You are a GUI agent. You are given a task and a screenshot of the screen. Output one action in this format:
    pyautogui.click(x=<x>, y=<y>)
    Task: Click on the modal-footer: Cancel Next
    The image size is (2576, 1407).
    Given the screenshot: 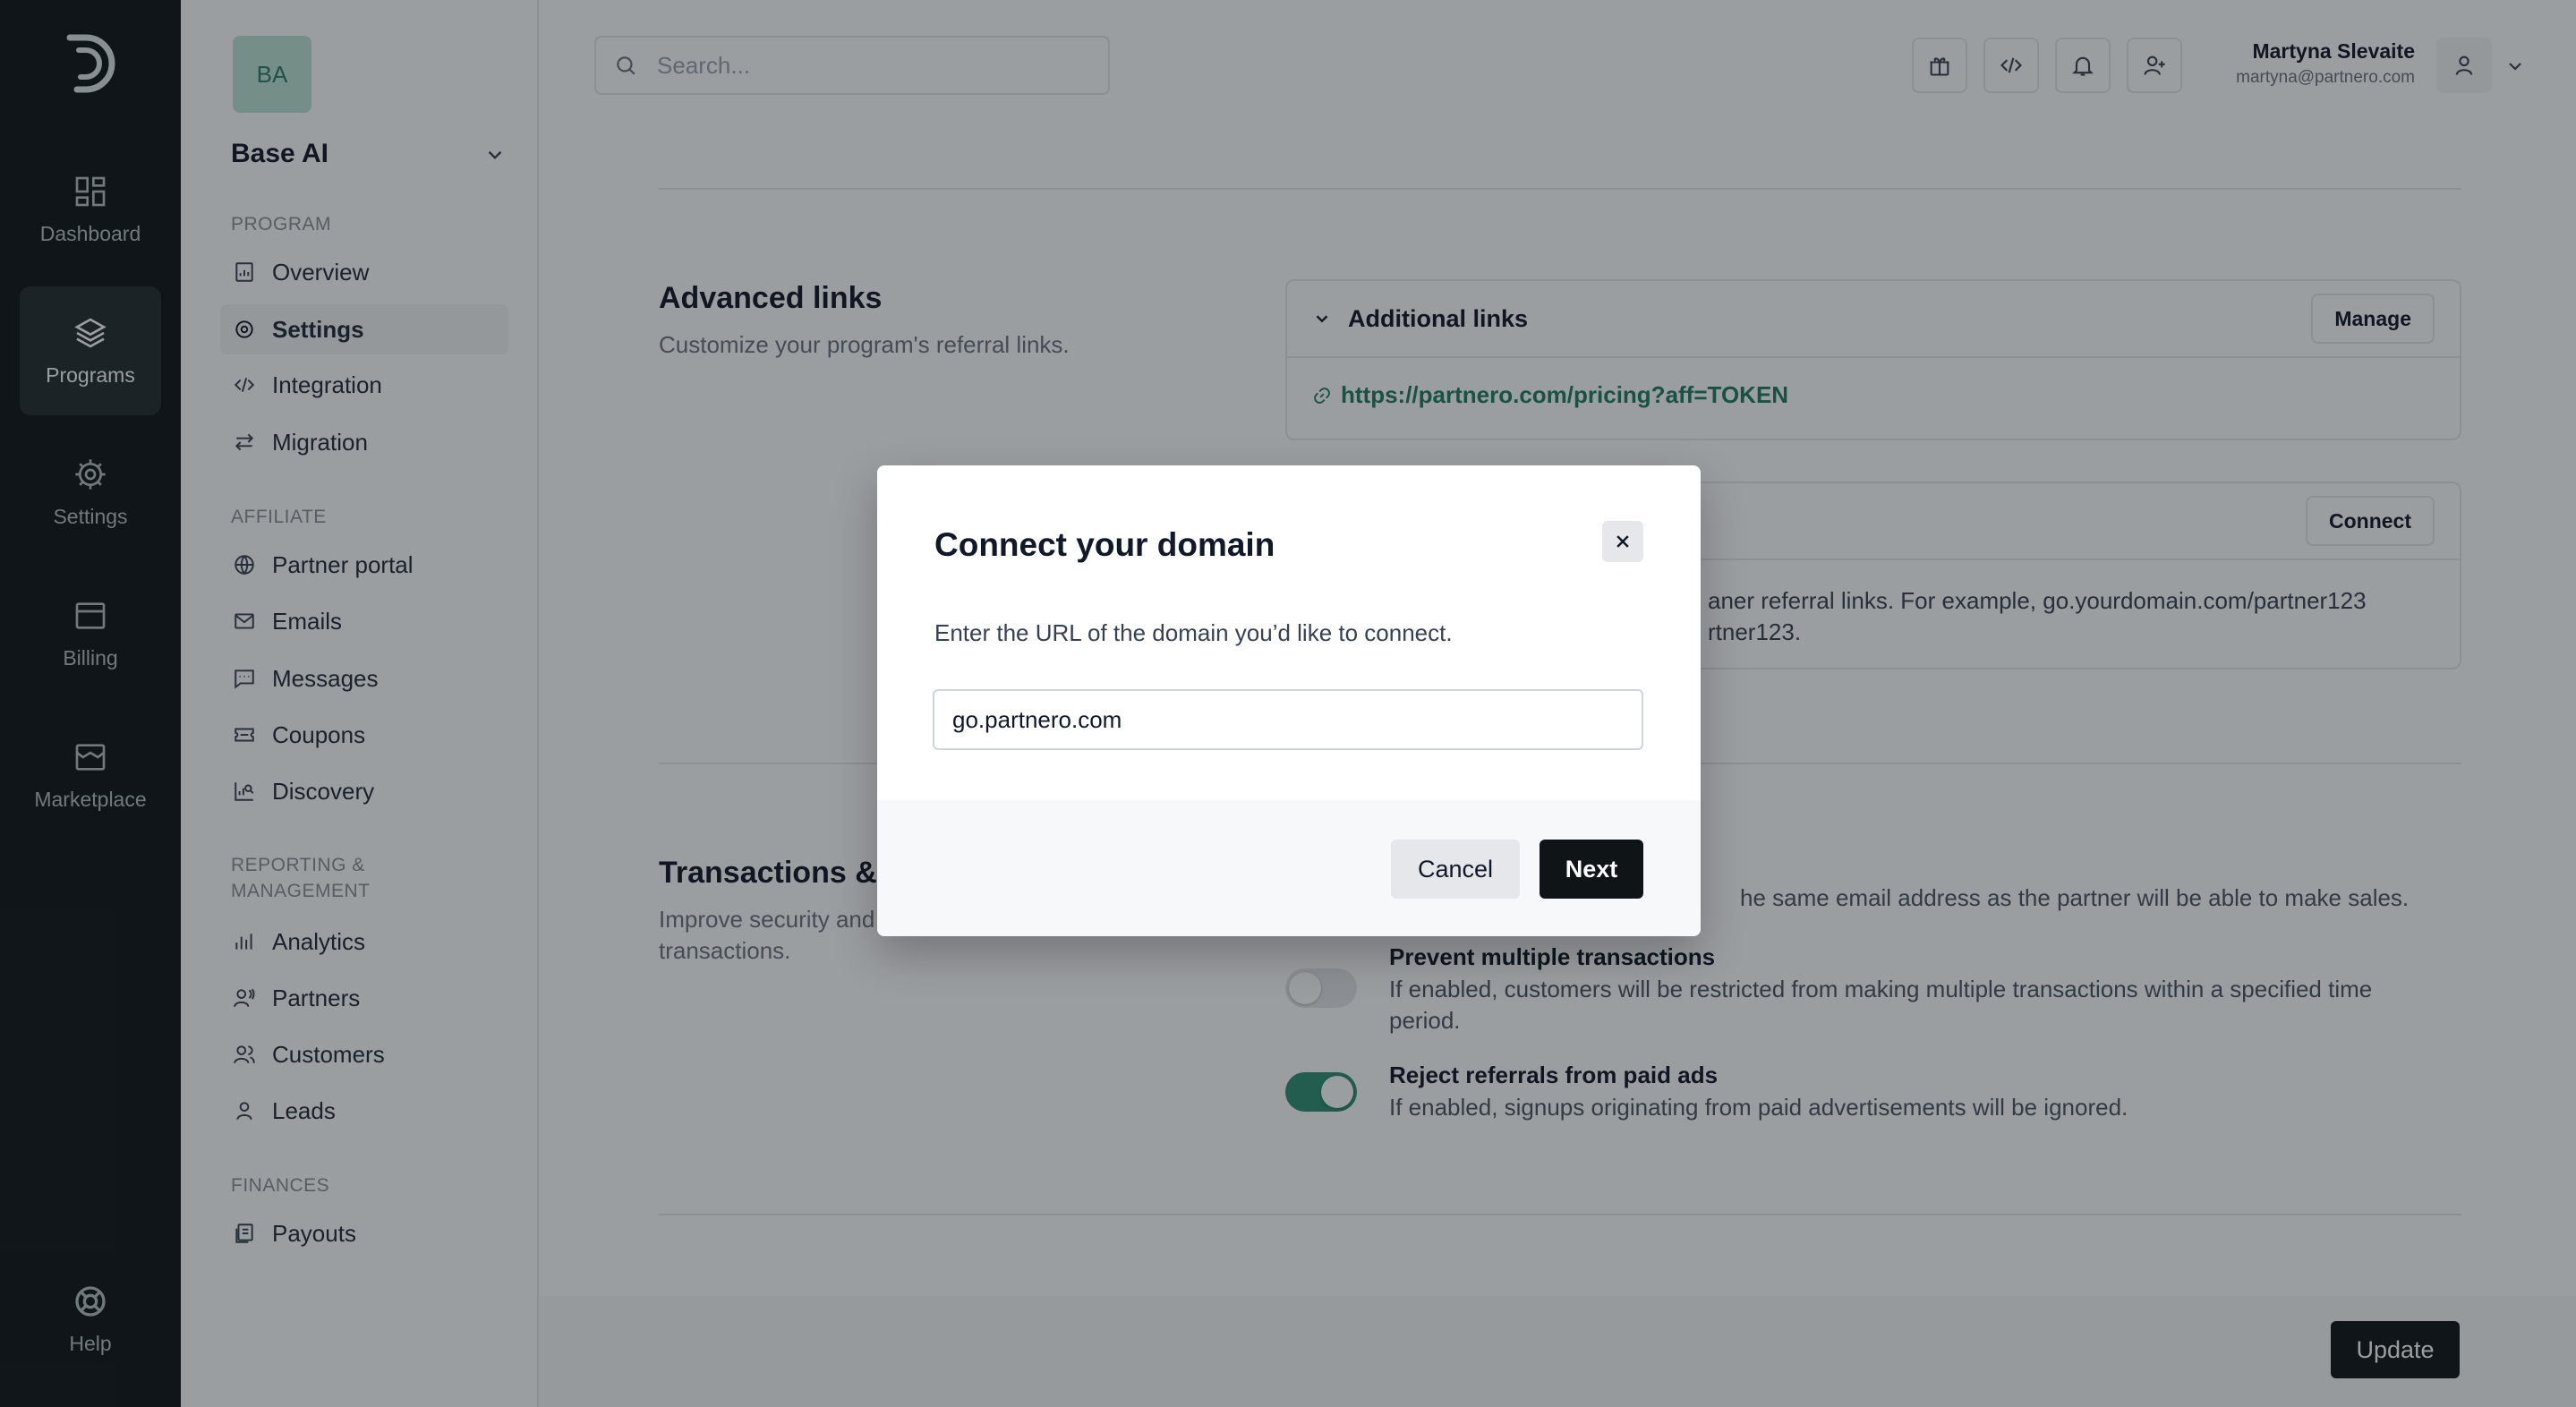 What is the action you would take?
    pyautogui.click(x=1289, y=868)
    